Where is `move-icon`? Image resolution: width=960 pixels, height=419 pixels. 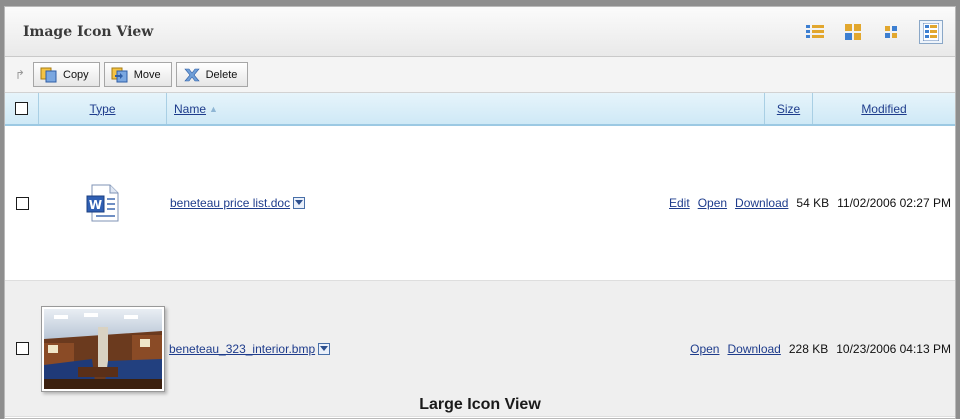
move-icon is located at coordinates (119, 74).